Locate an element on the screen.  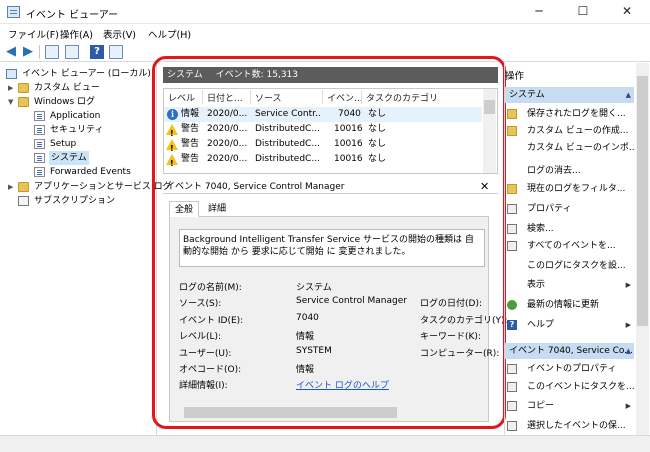
tree-item-system: システム is located at coordinates (79, 158).